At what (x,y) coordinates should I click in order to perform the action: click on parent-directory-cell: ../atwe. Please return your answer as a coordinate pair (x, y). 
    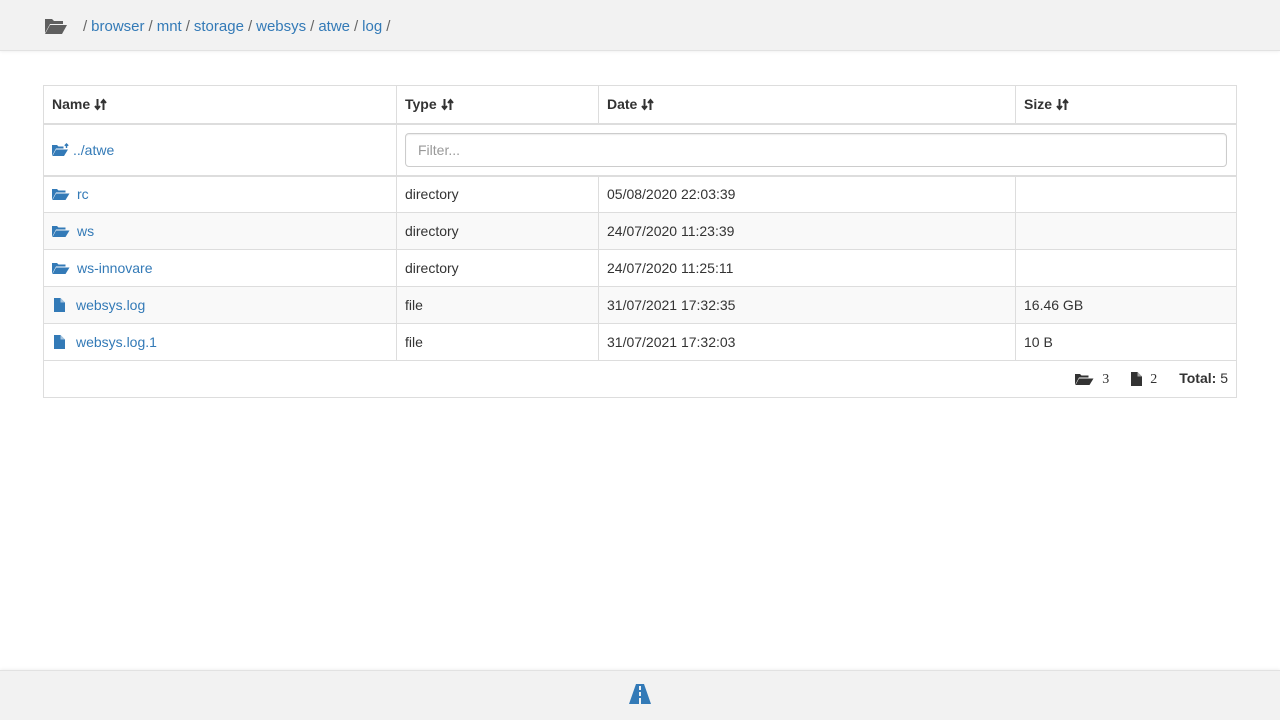
    Looking at the image, I should click on (220, 150).